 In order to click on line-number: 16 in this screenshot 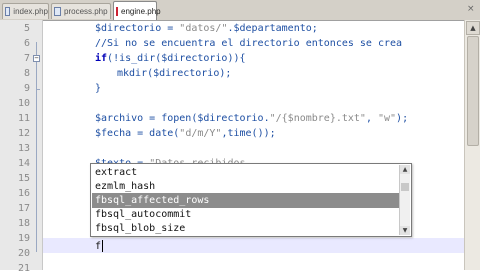, I will do `click(23, 193)`.